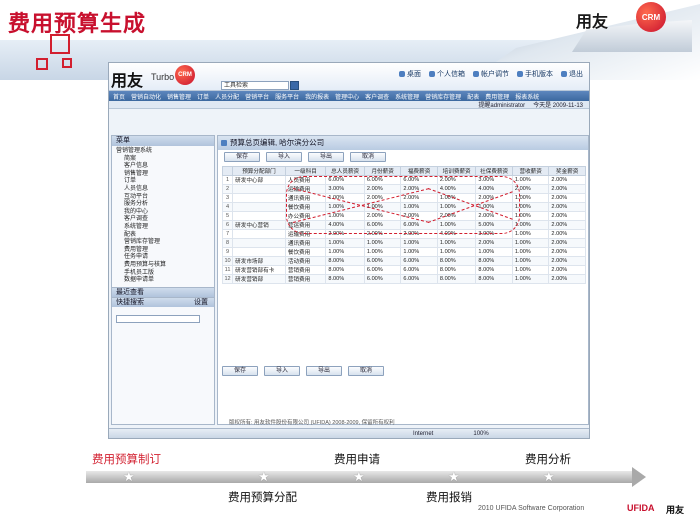 Image resolution: width=700 pixels, height=522 pixels. I want to click on menu-item: 我的报表, so click(317, 96).